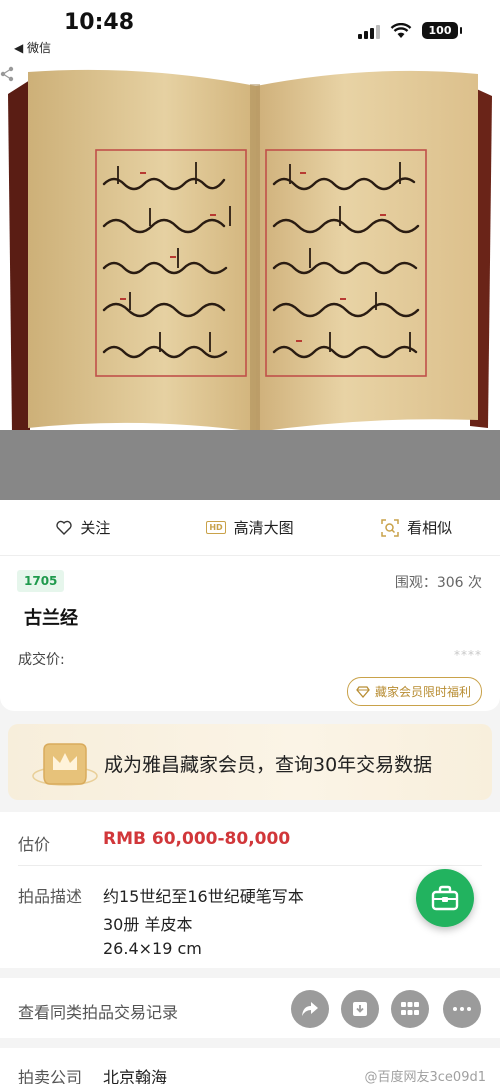 Image resolution: width=500 pixels, height=1084 pixels. I want to click on auction-house-row: 拍卖公司 北京翰海 @百度网友3ce09d1, so click(250, 1066).